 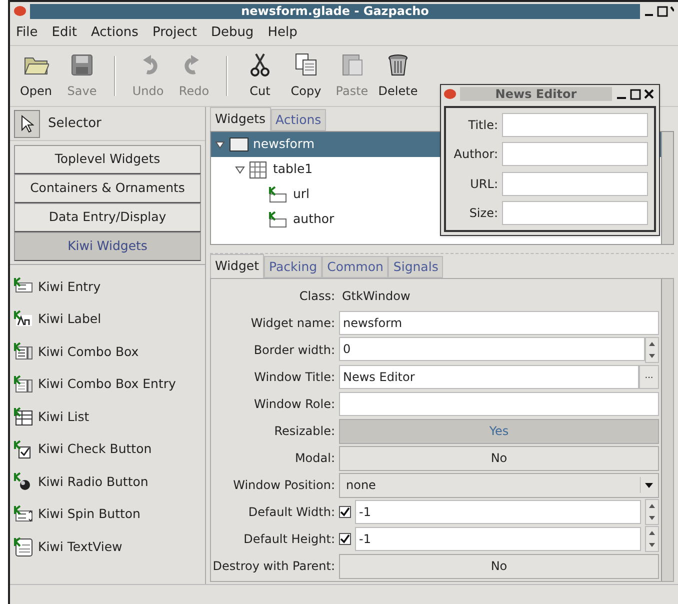 I want to click on field-label: URL:, so click(x=483, y=184).